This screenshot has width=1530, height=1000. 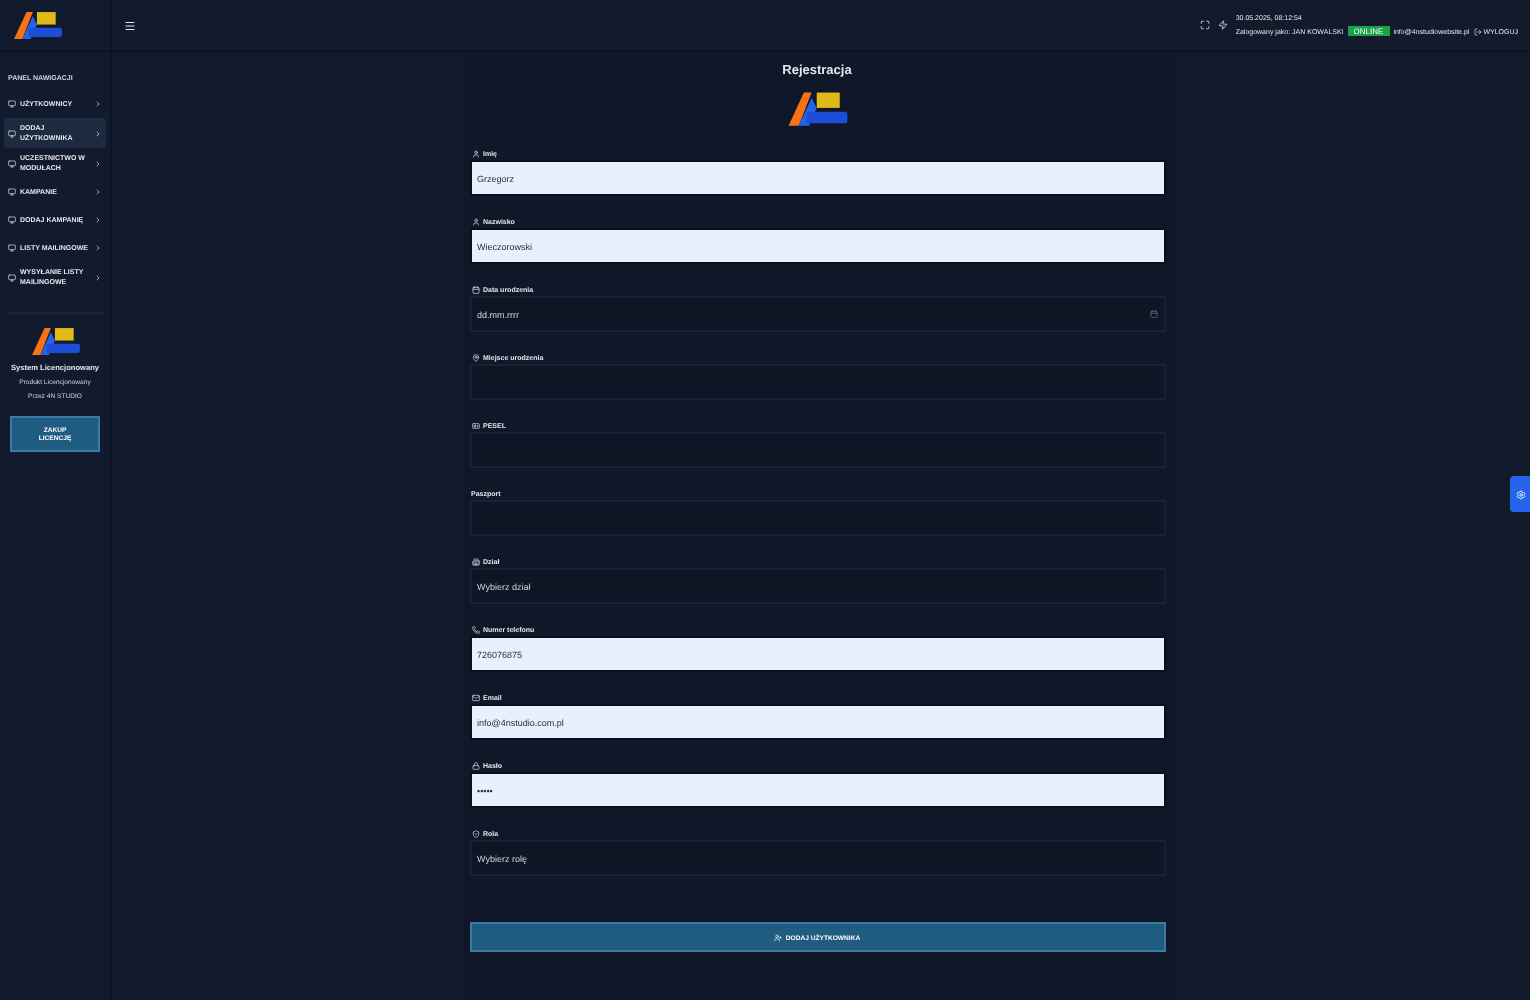 What do you see at coordinates (475, 425) in the screenshot?
I see `id-card-icon` at bounding box center [475, 425].